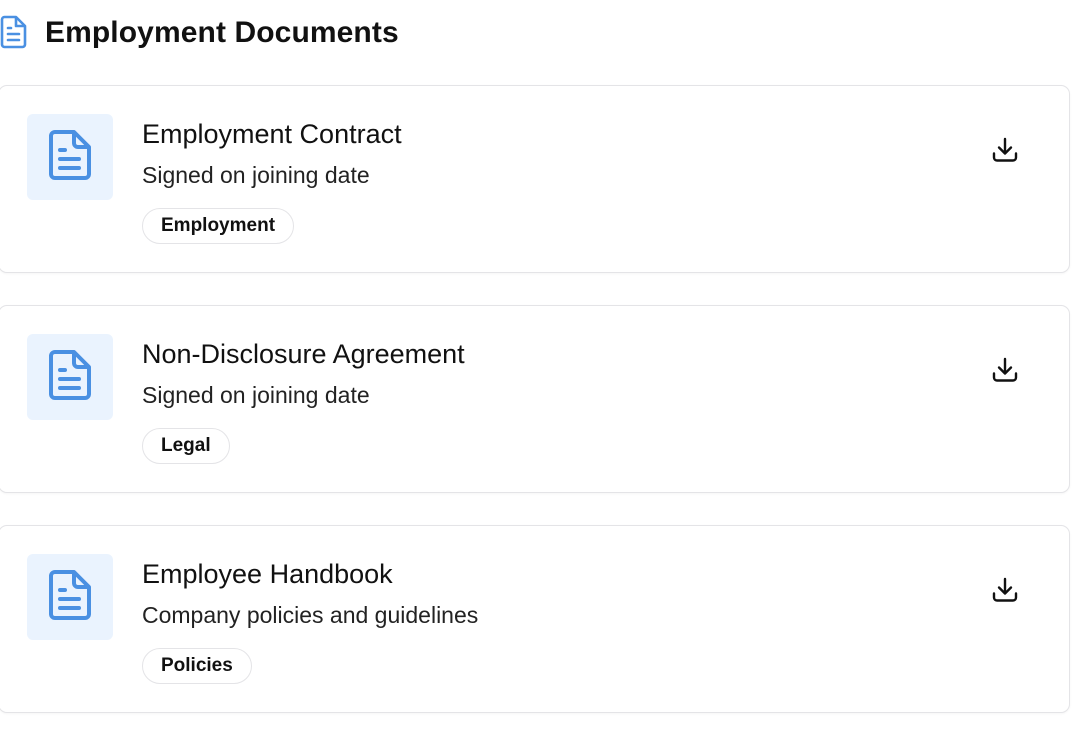  I want to click on document-title: Employee Handbook, so click(267, 574).